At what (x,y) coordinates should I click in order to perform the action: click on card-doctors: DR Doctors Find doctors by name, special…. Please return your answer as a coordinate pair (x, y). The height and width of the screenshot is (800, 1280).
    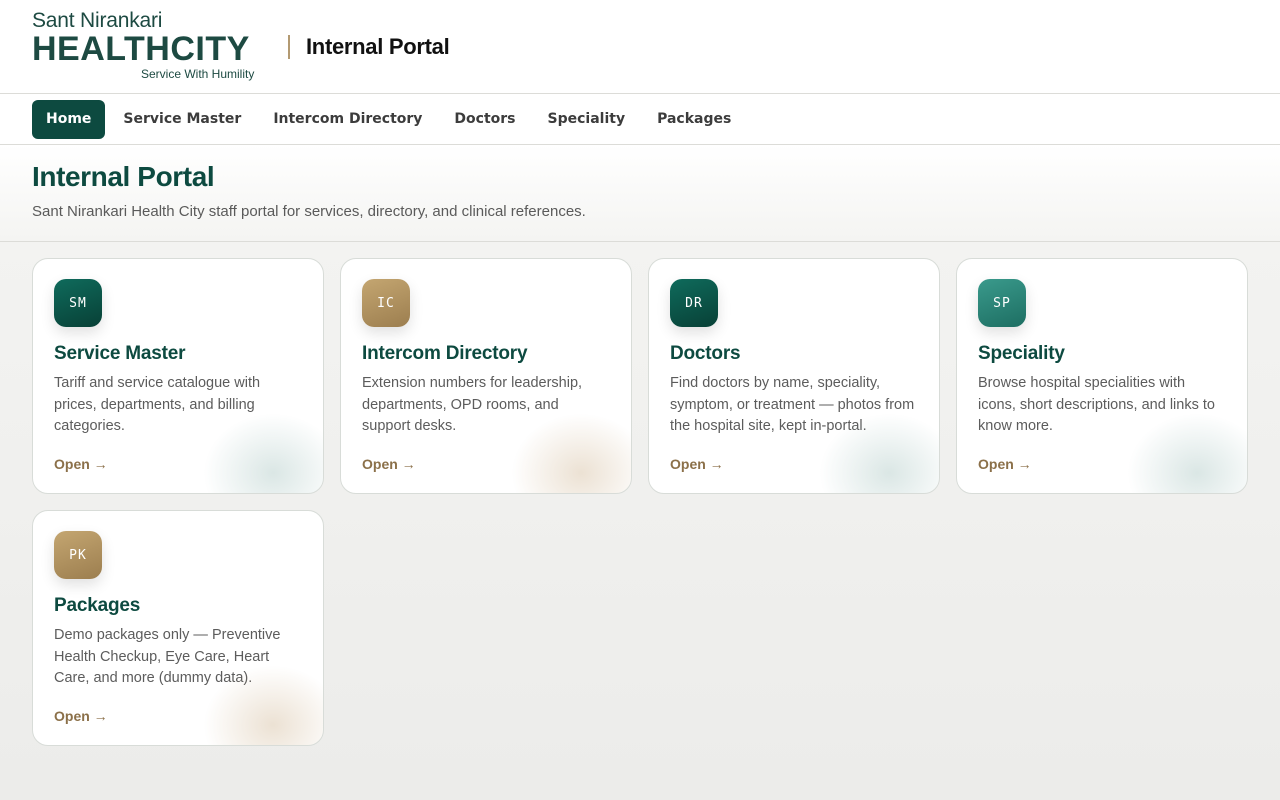
    Looking at the image, I should click on (794, 376).